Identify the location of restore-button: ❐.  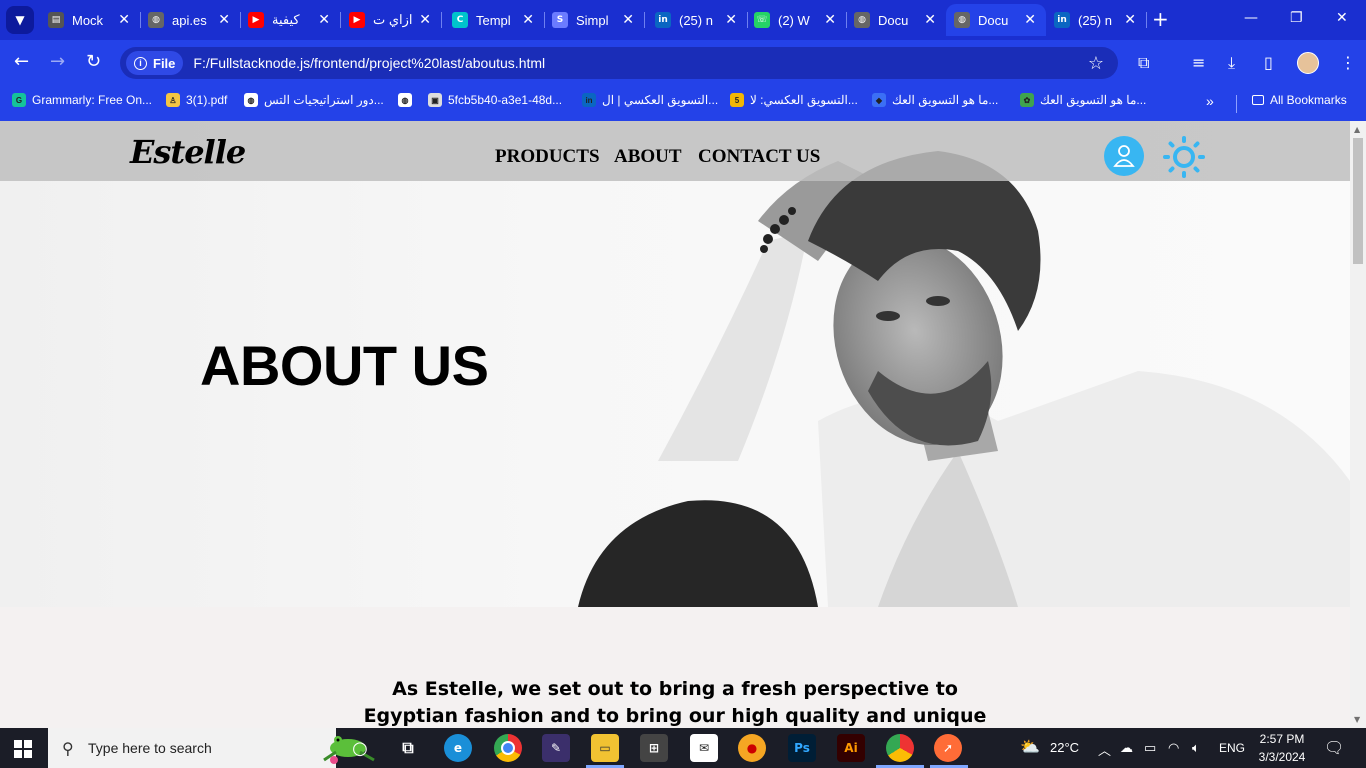
(1296, 18).